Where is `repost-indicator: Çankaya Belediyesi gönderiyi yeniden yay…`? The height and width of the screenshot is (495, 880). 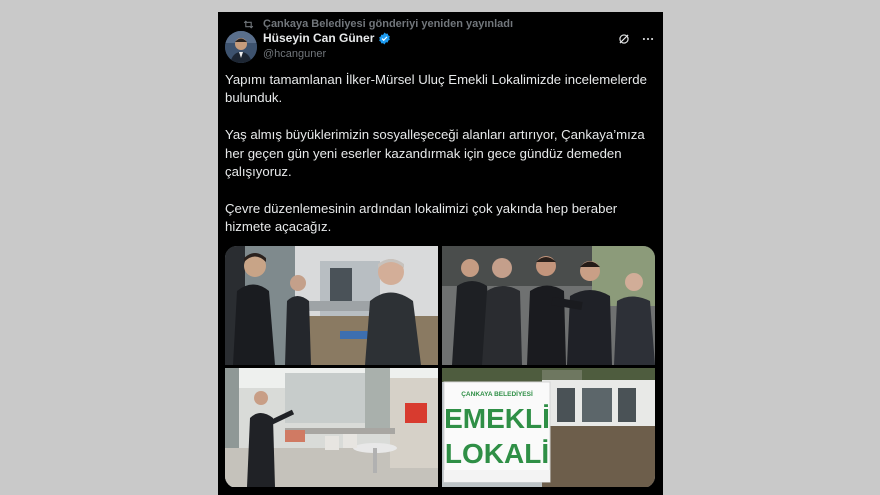 repost-indicator: Çankaya Belediyesi gönderiyi yeniden yay… is located at coordinates (377, 24).